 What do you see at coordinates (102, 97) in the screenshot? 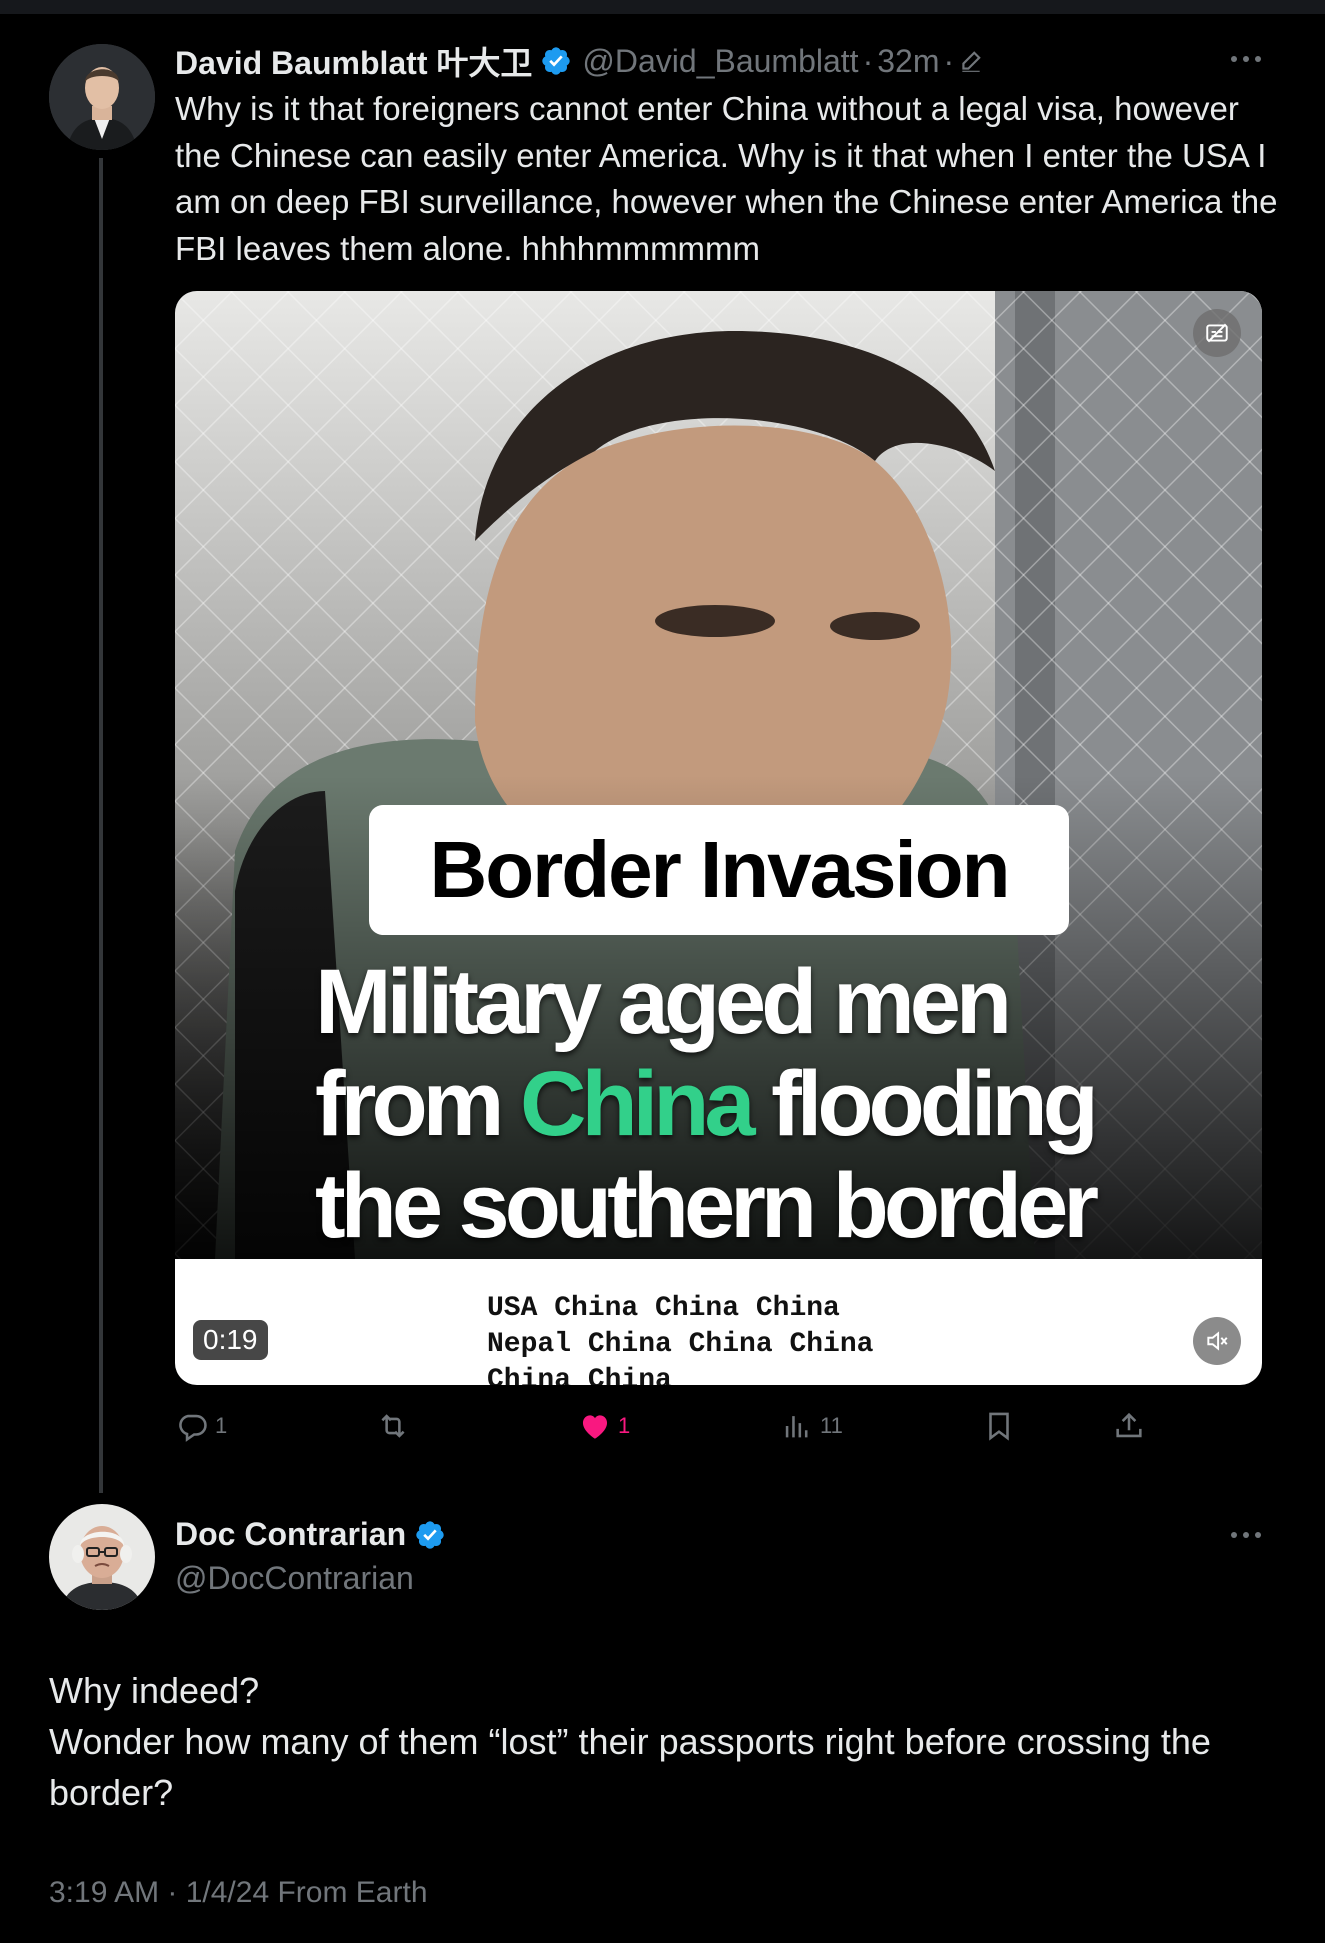
I see `author-avatar` at bounding box center [102, 97].